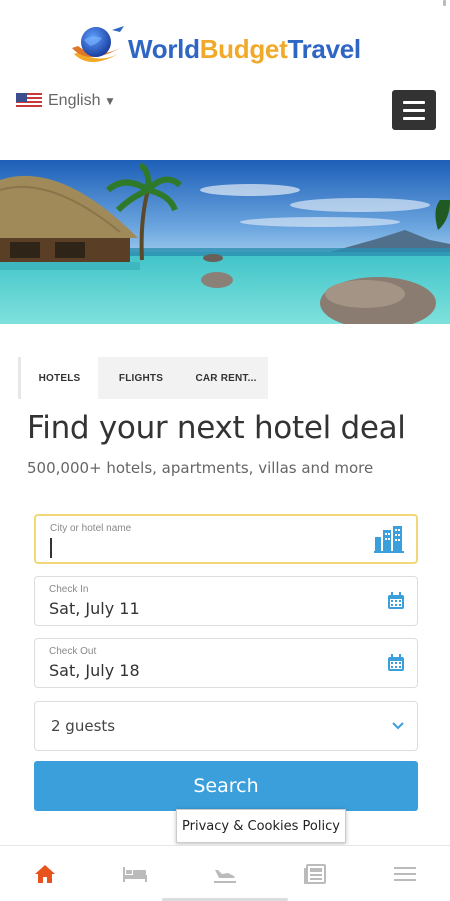 The width and height of the screenshot is (450, 901). I want to click on destination-label: City or hotel name, so click(91, 528).